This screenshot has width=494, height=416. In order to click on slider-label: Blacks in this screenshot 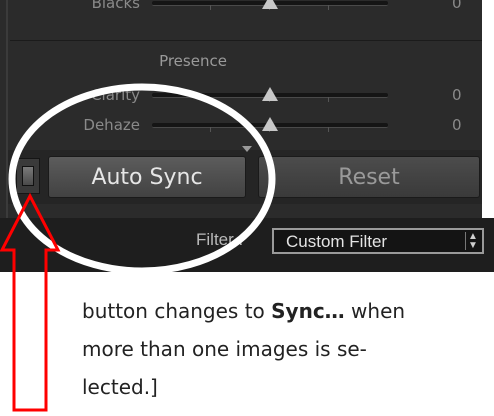, I will do `click(115, 6)`.